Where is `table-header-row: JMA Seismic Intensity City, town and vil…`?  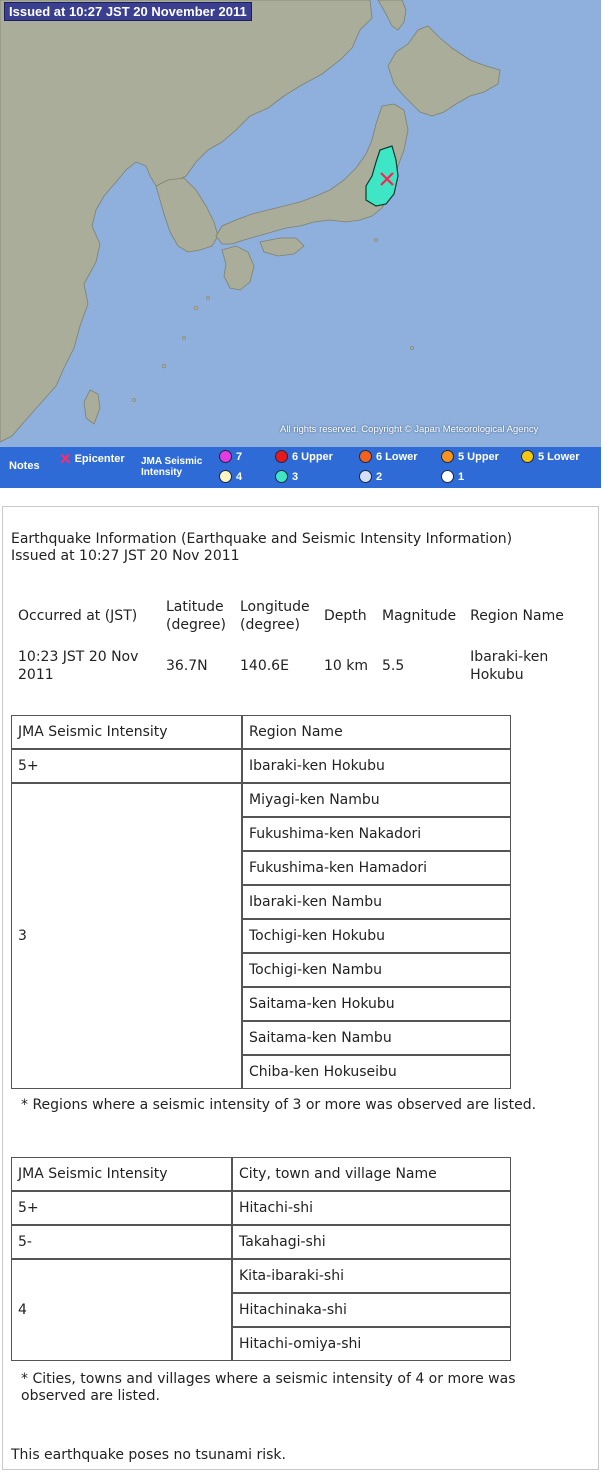
table-header-row: JMA Seismic Intensity City, town and vil… is located at coordinates (261, 1174).